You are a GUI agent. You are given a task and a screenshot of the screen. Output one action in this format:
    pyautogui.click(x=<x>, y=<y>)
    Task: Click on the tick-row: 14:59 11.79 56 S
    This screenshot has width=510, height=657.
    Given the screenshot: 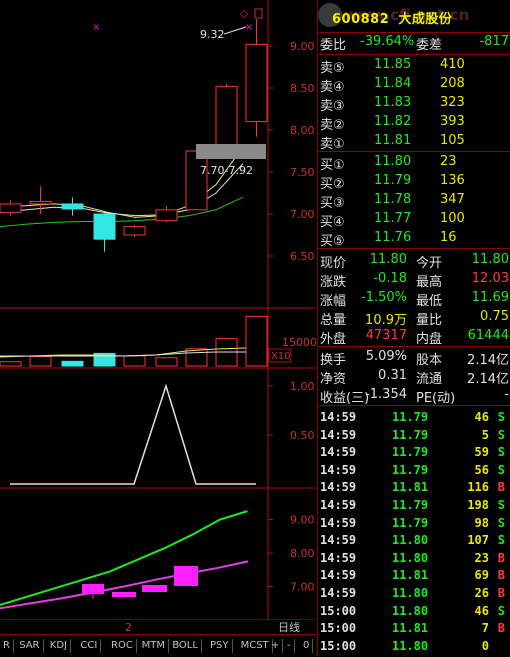 What is the action you would take?
    pyautogui.click(x=414, y=471)
    